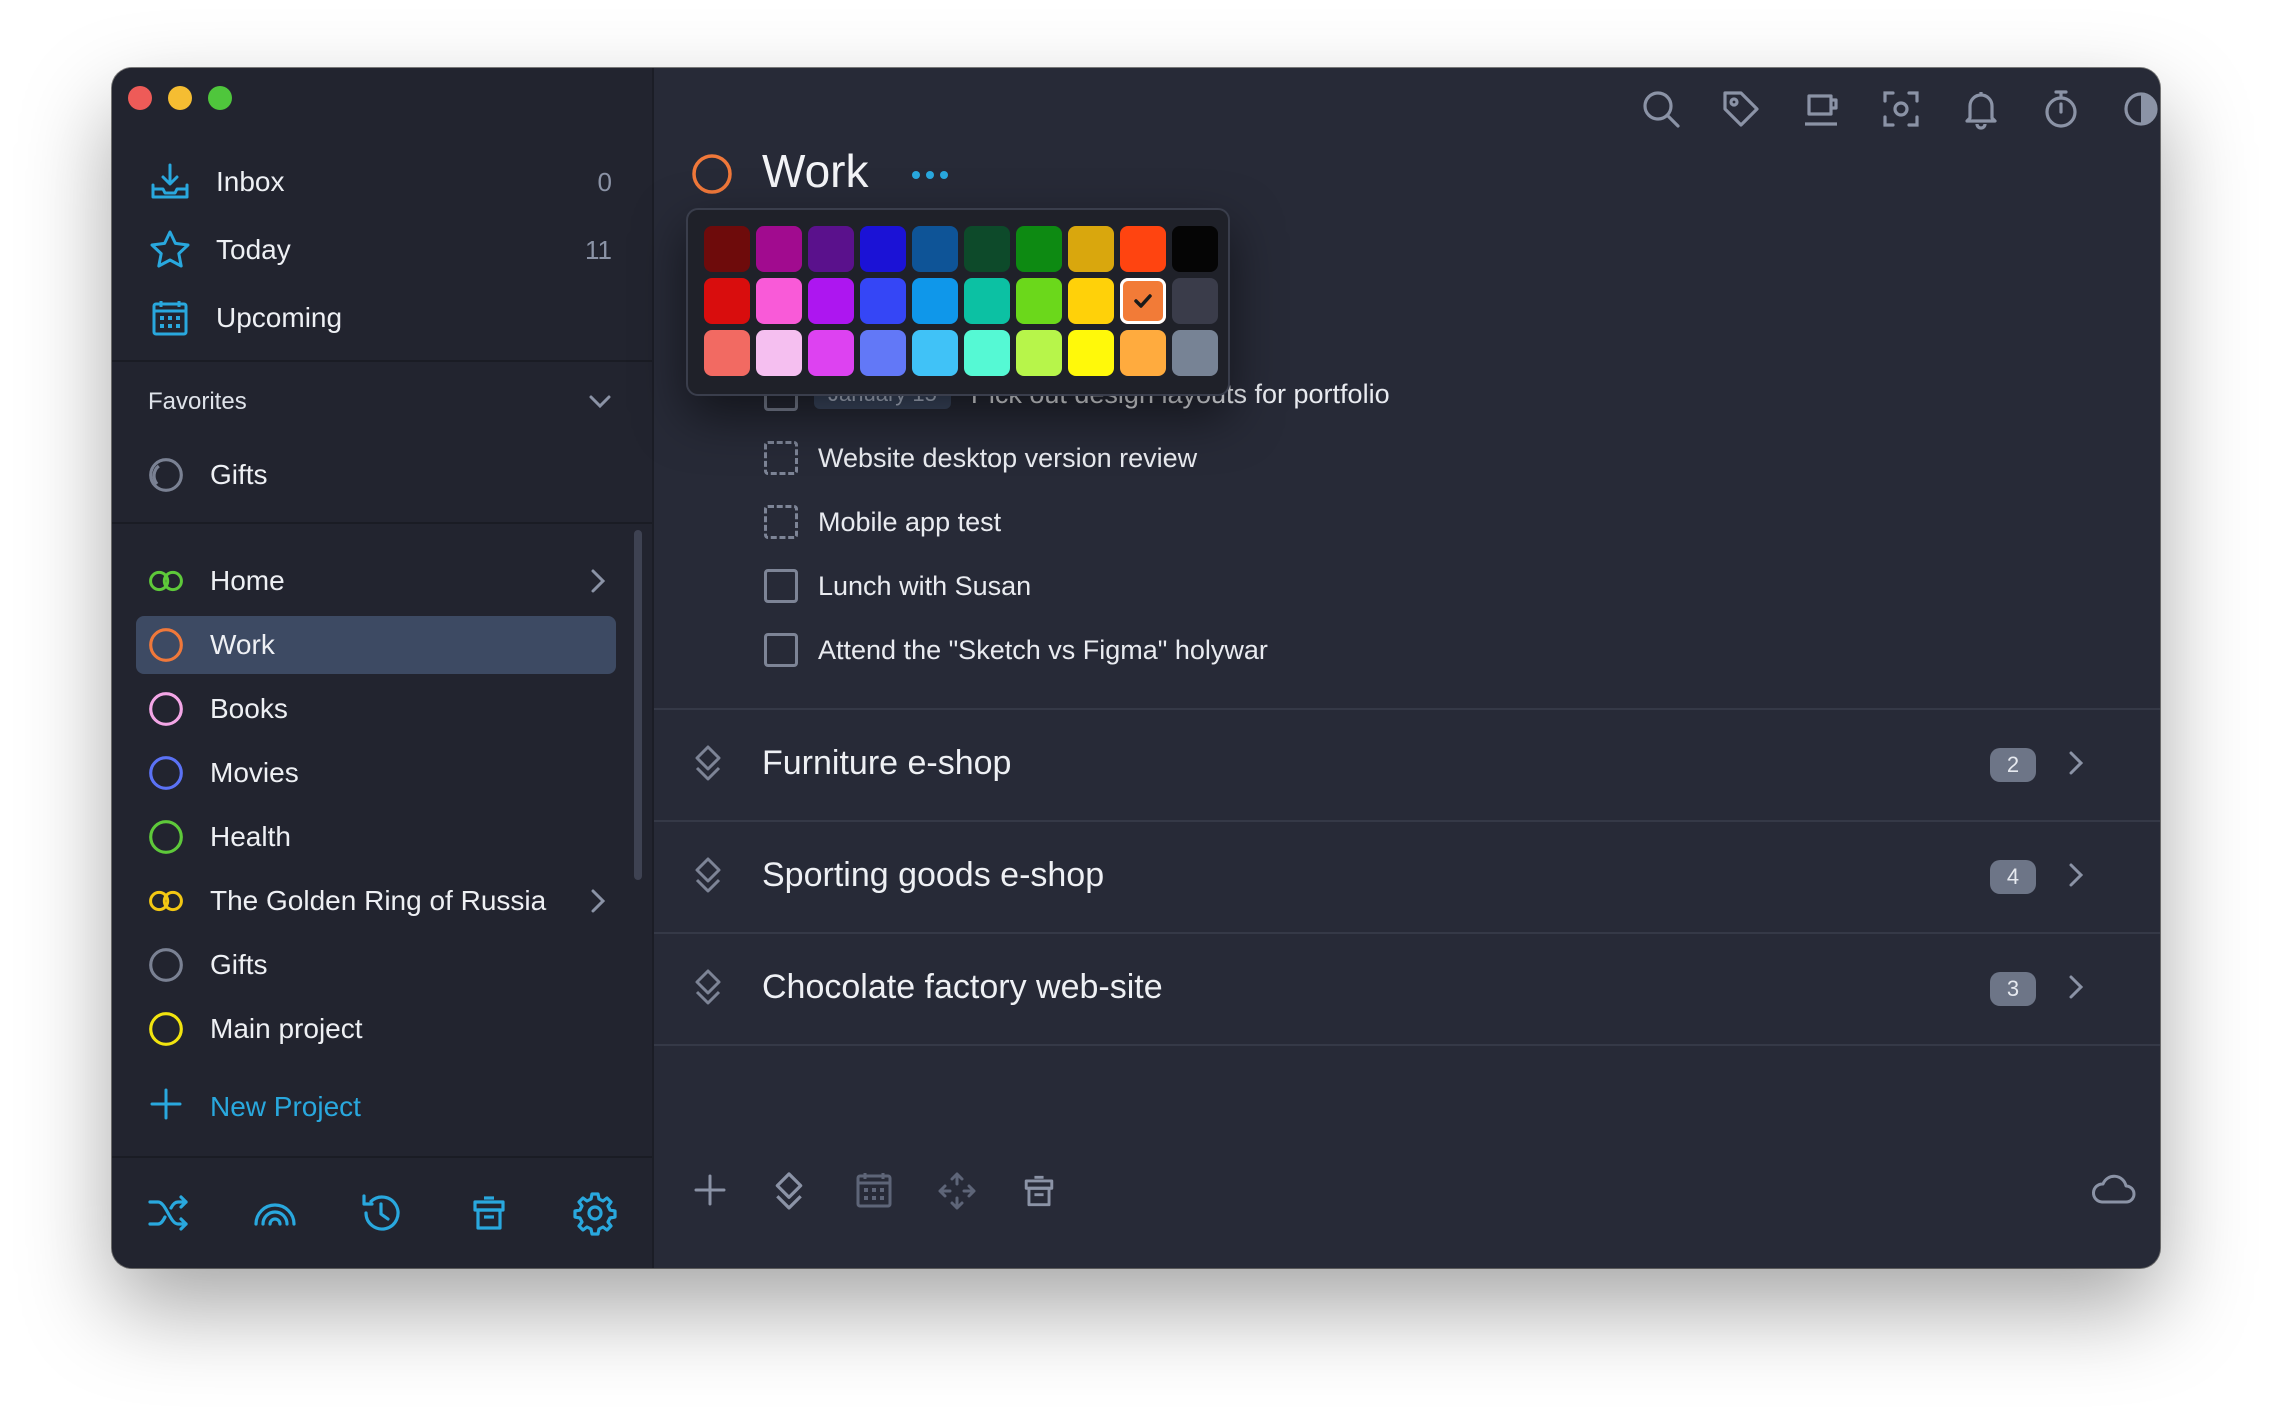  I want to click on new-project-label: New Project, so click(285, 1106).